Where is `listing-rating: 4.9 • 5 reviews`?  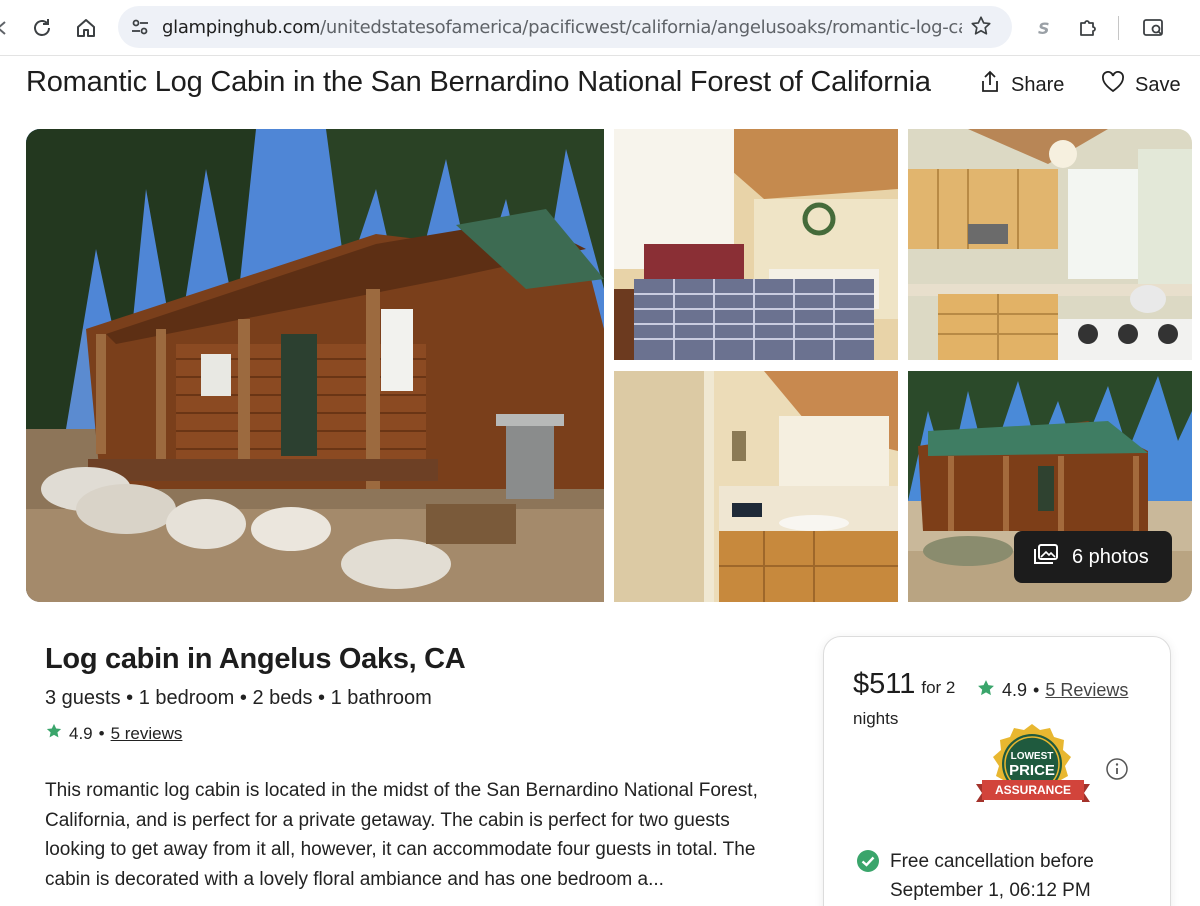 listing-rating: 4.9 • 5 reviews is located at coordinates (113, 733).